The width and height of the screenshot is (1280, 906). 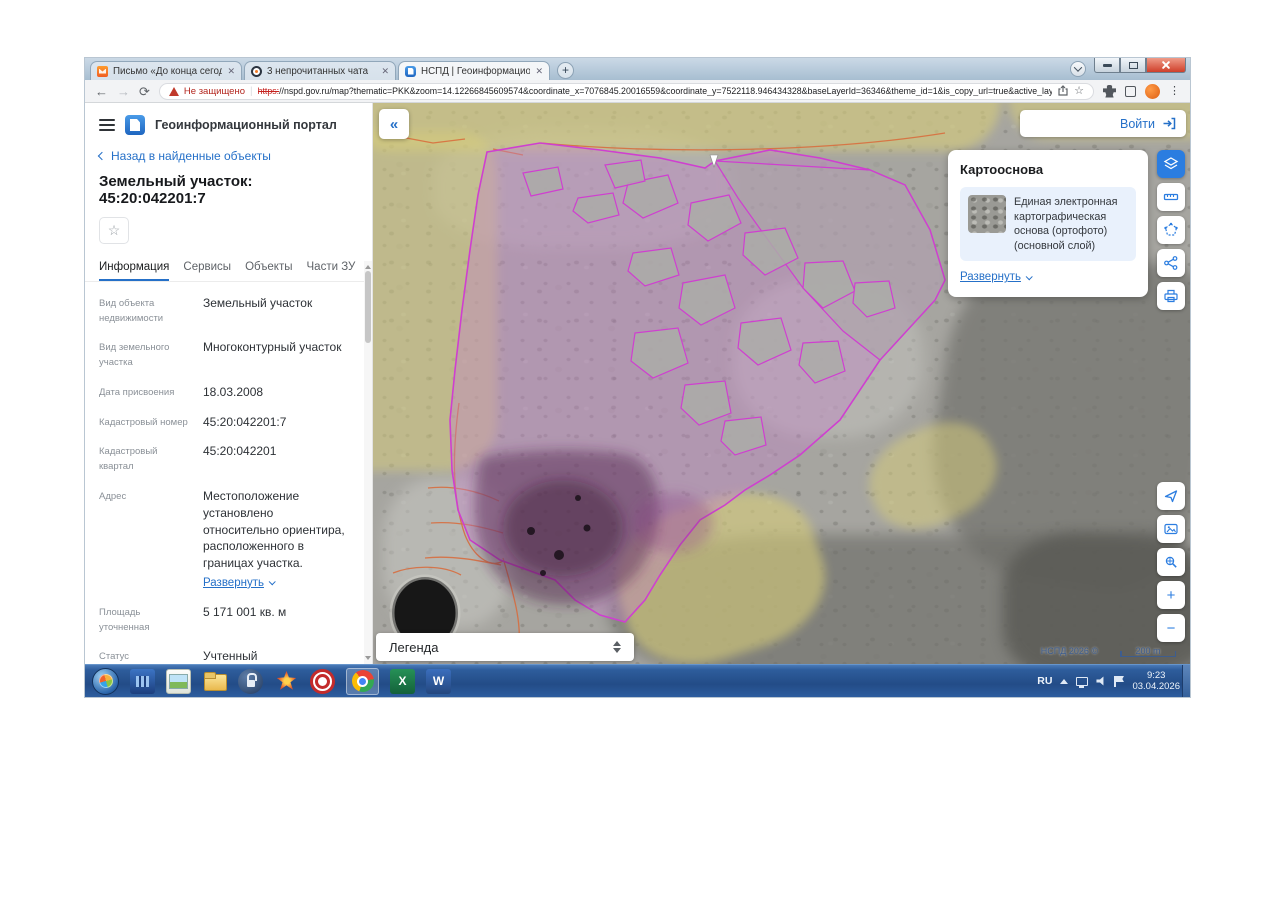 I want to click on share-page-icon, so click(x=1063, y=91).